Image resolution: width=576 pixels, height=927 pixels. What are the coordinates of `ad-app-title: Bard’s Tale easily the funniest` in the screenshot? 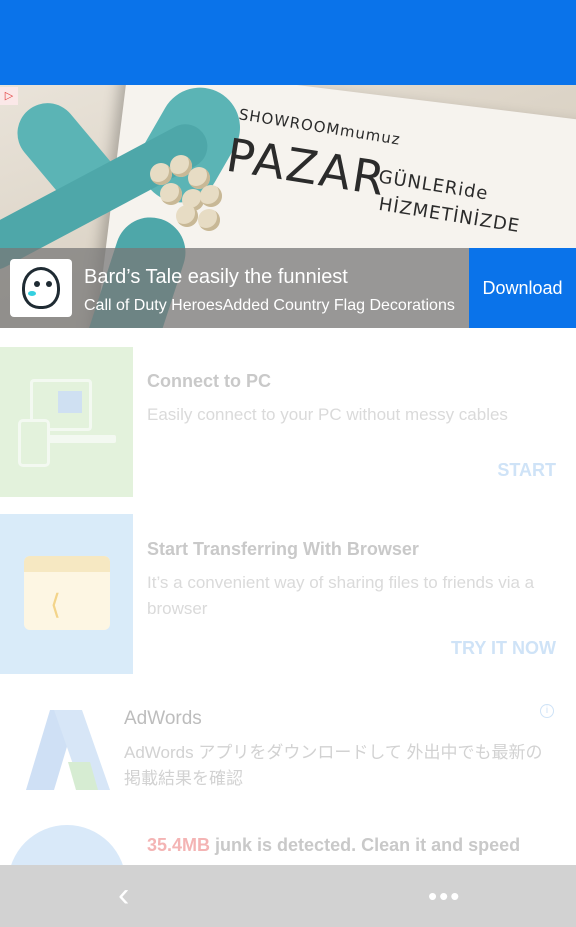 It's located at (216, 277).